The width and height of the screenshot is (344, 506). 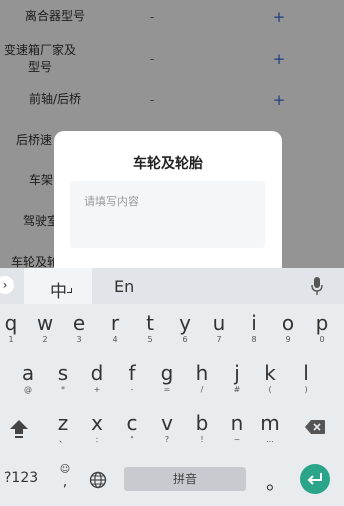 I want to click on tab-chinese-indicator, so click(x=69, y=290).